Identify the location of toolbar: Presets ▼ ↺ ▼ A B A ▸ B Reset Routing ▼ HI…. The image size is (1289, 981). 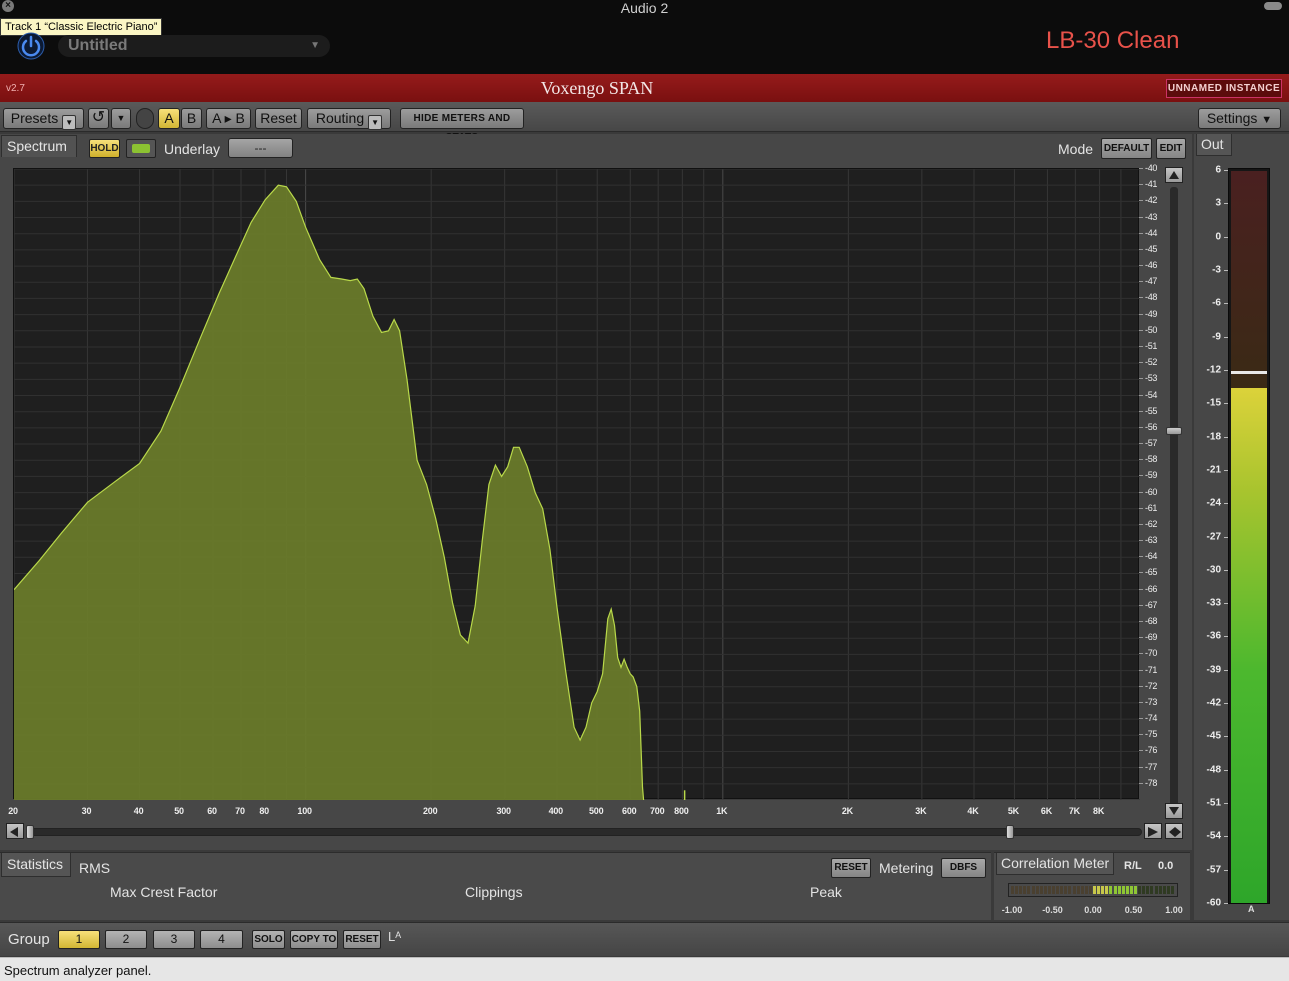
(644, 122).